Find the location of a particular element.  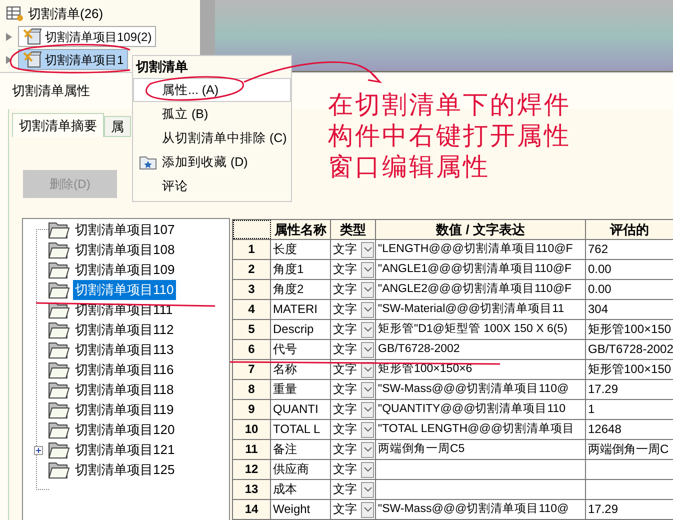

tree-item: 切割清单项目108 is located at coordinates (125, 250).